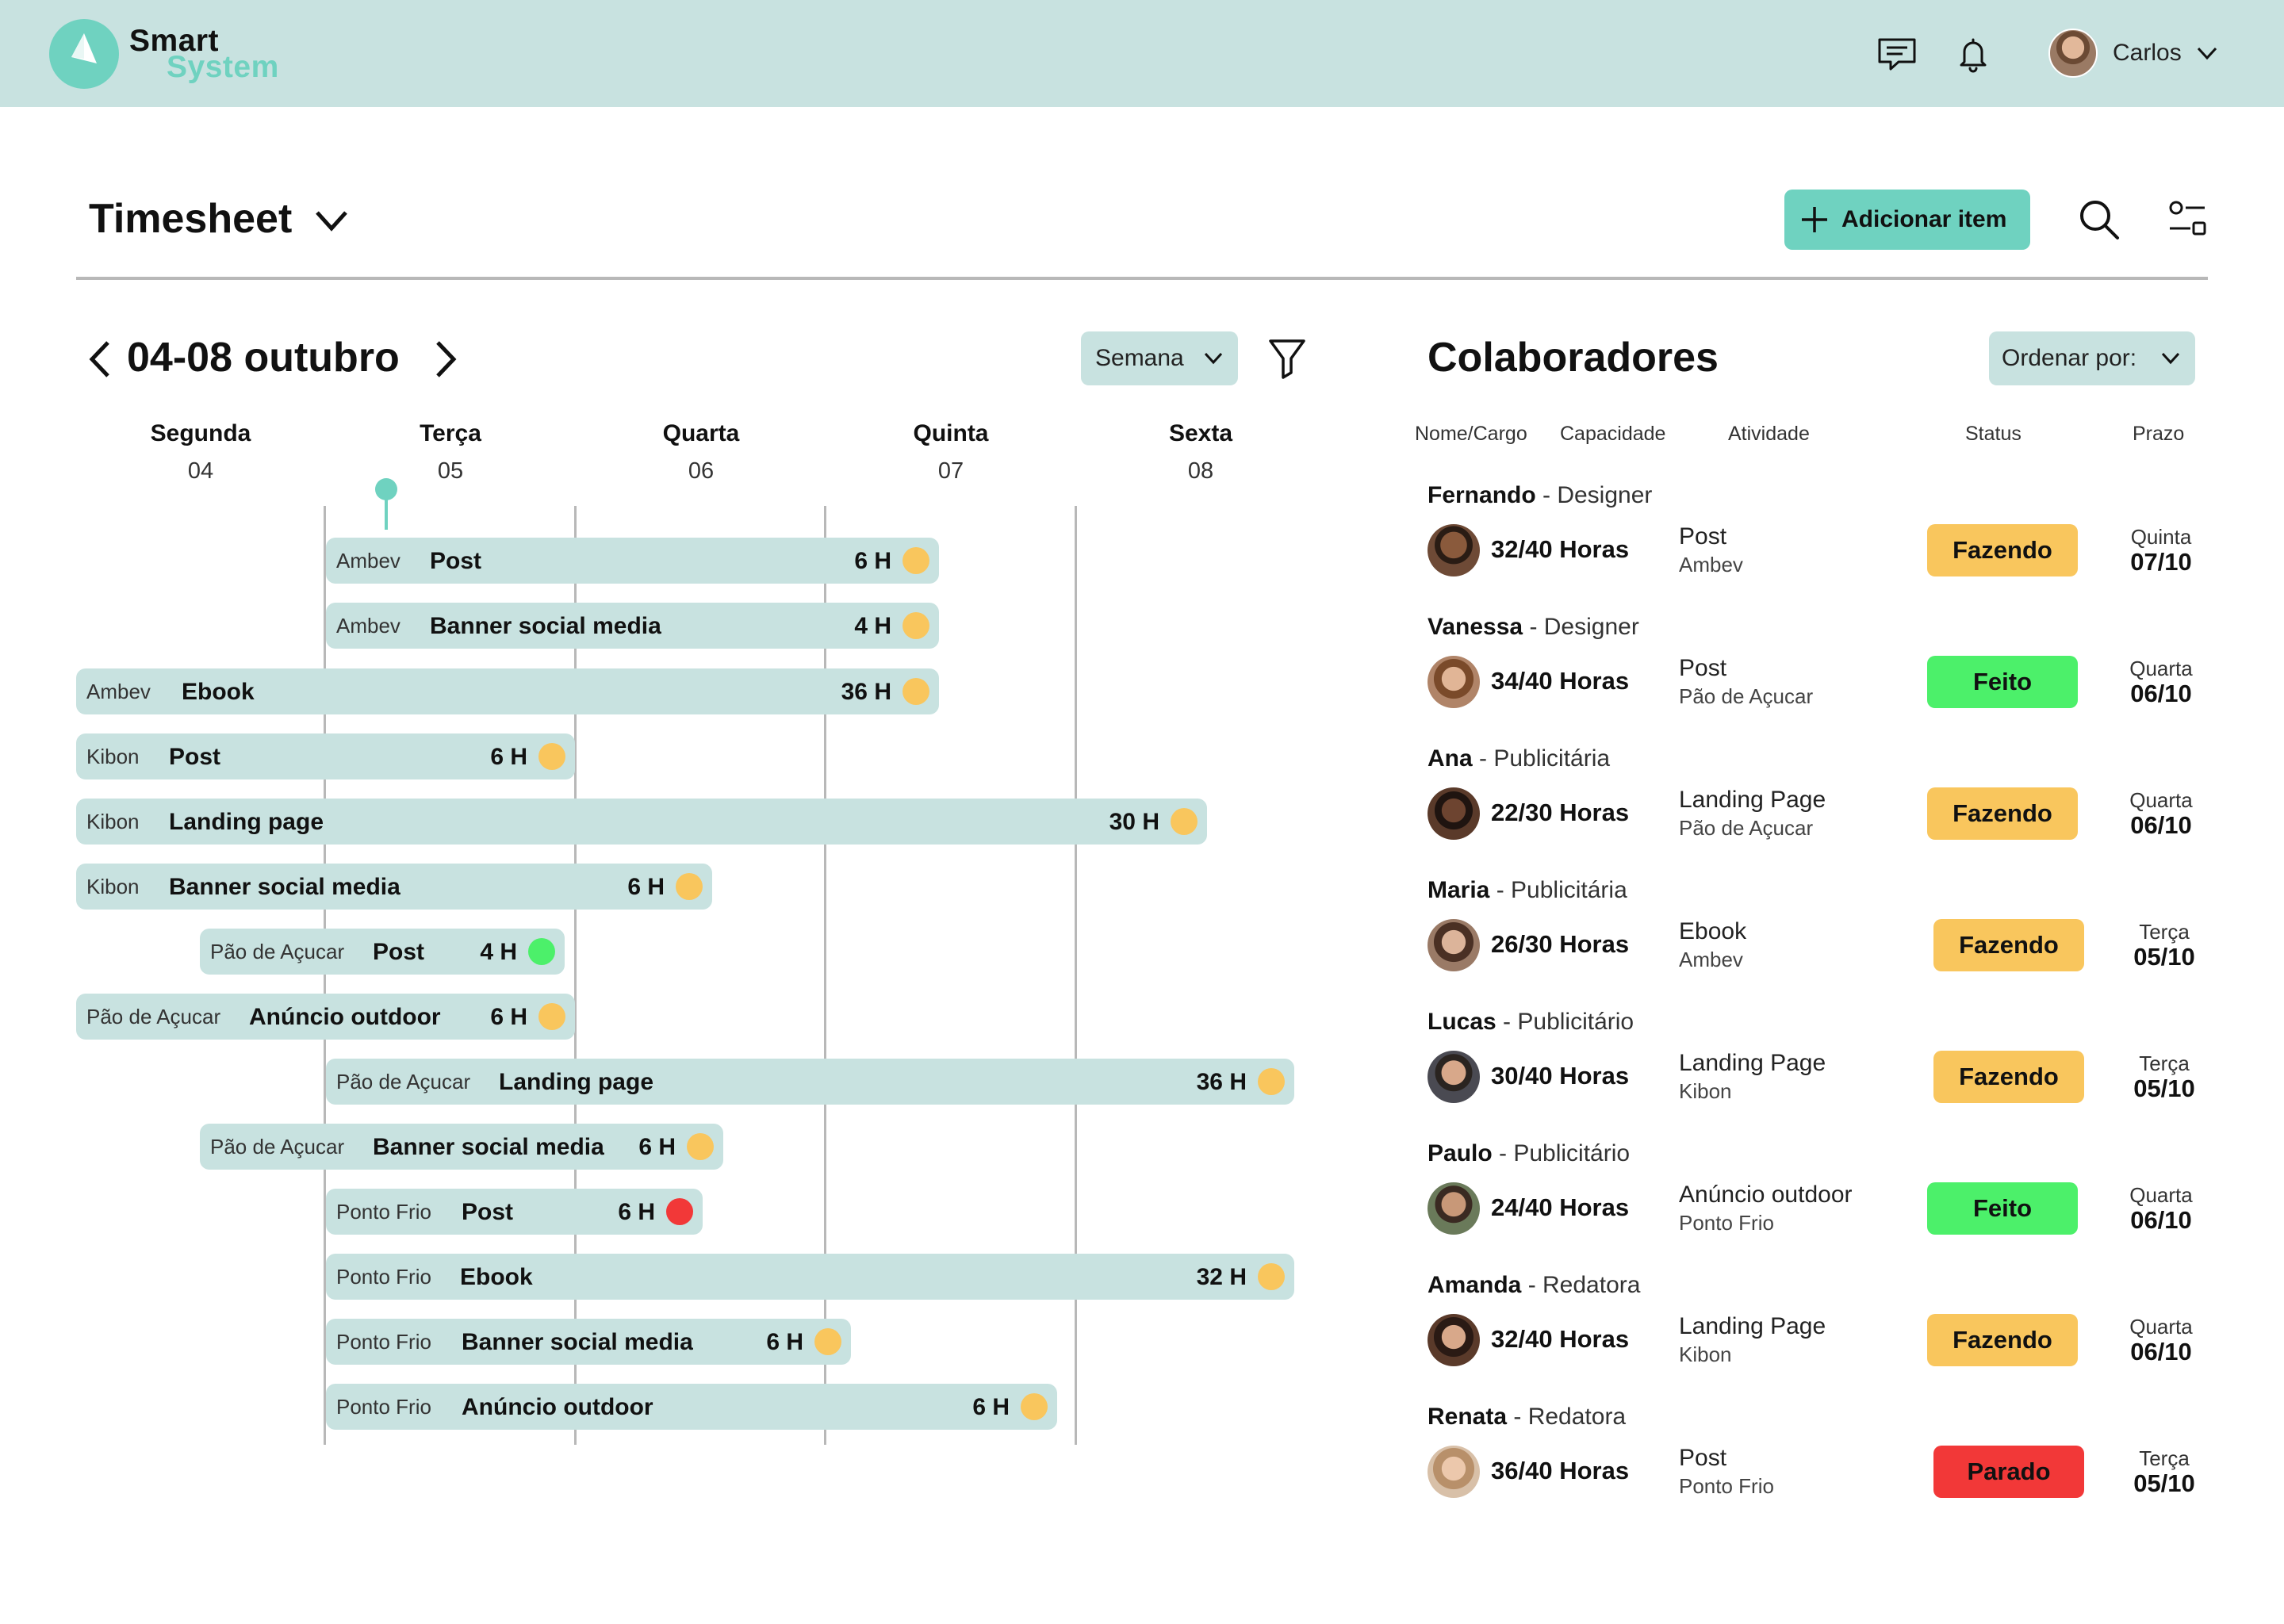  Describe the element at coordinates (1746, 828) in the screenshot. I see `collaborator-activity-client: Pão de Açucar` at that location.